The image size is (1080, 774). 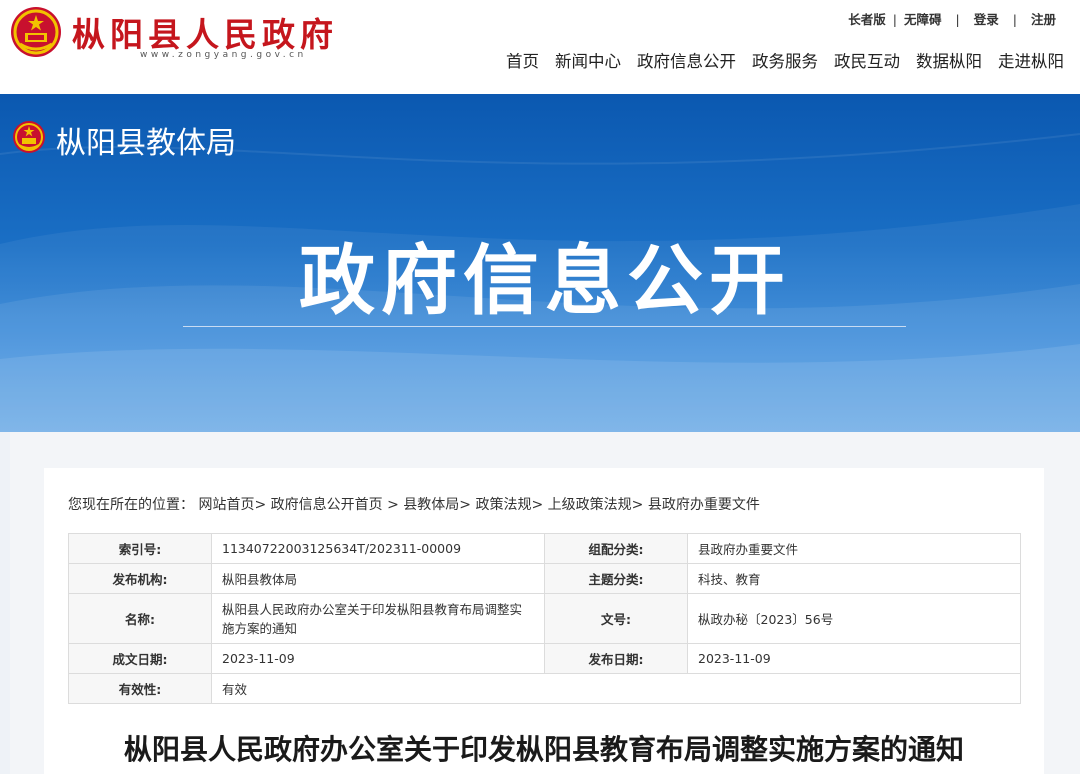 I want to click on banner-title: 政府信息公开, so click(x=545, y=280).